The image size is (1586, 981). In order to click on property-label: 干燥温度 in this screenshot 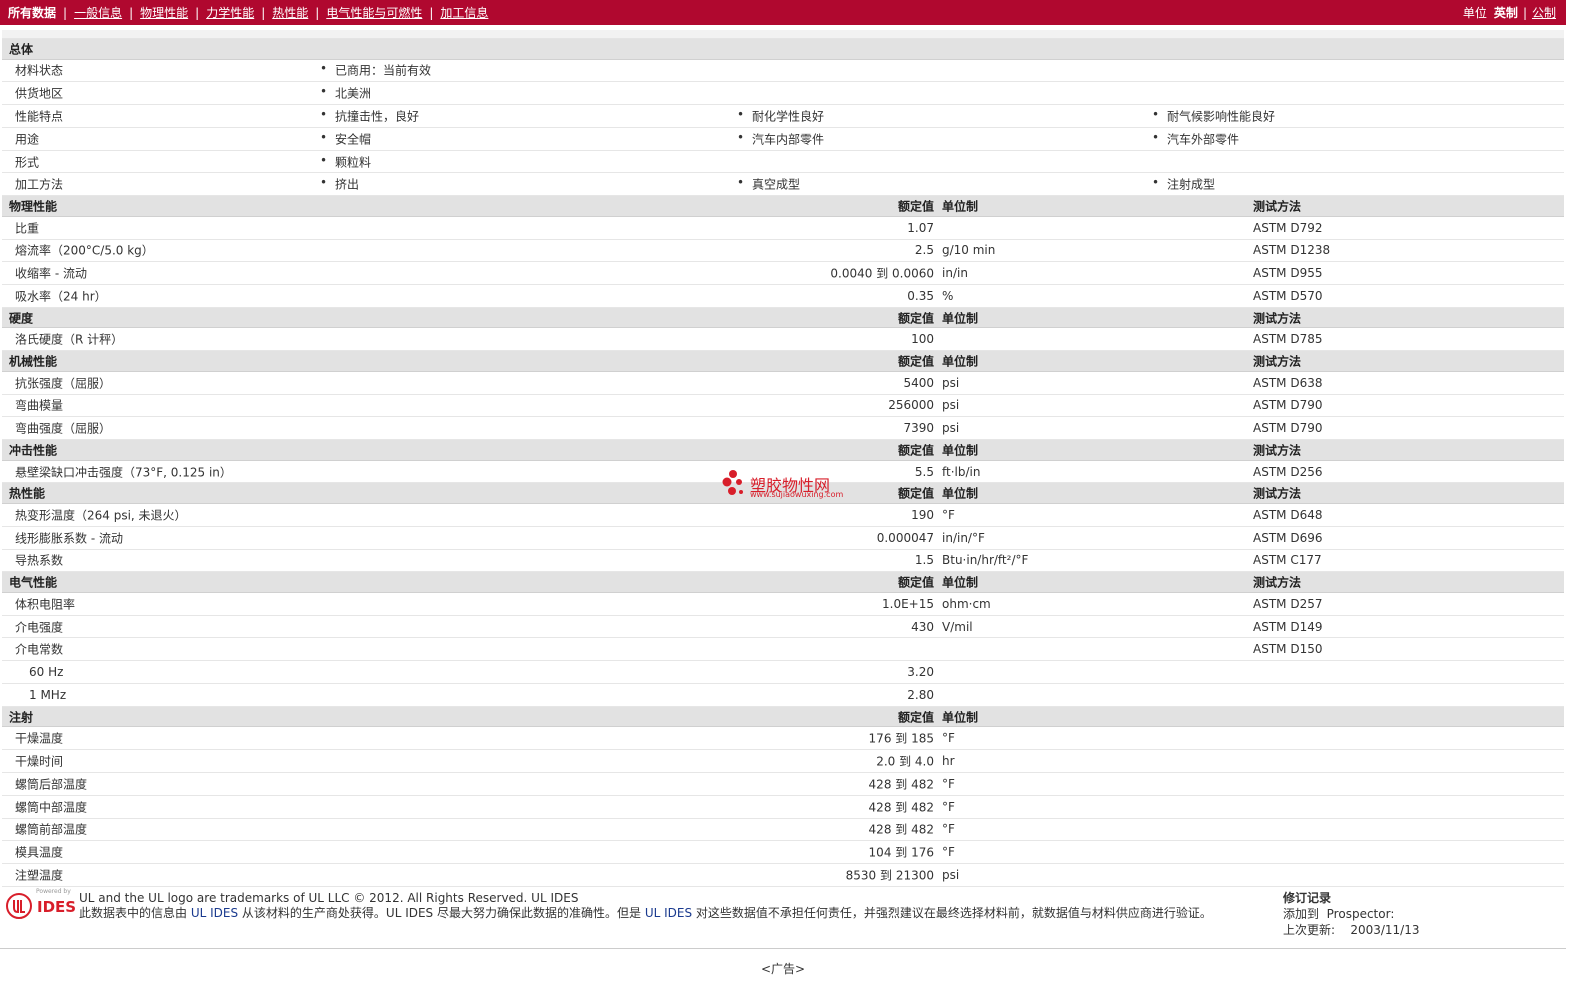, I will do `click(39, 738)`.